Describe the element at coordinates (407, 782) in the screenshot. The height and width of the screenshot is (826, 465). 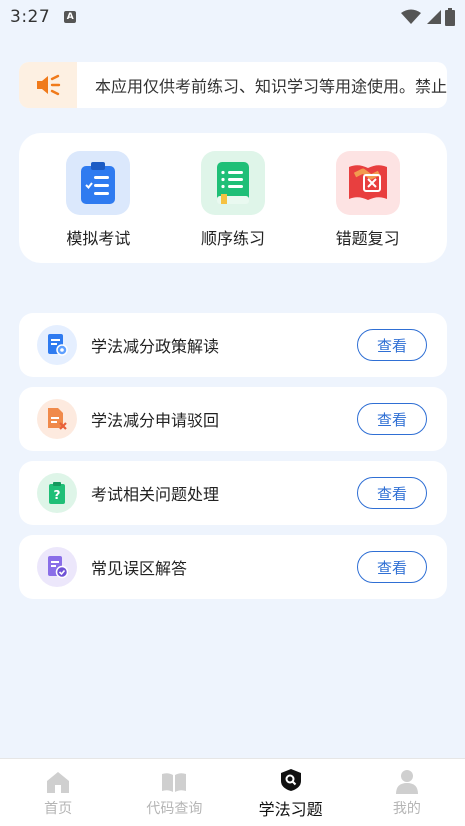
I see `user-icon` at that location.